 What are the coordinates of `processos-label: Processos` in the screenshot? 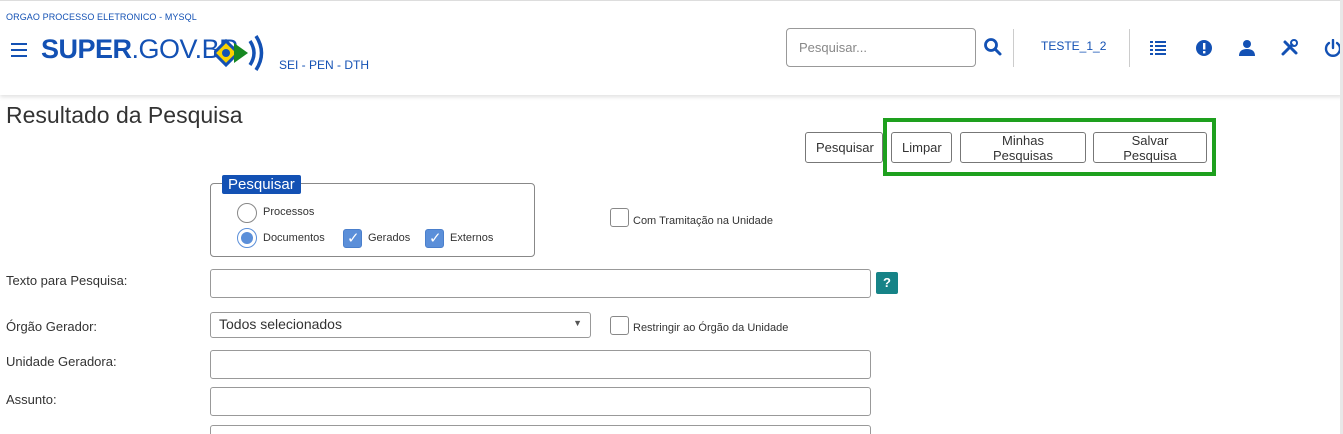 It's located at (289, 212).